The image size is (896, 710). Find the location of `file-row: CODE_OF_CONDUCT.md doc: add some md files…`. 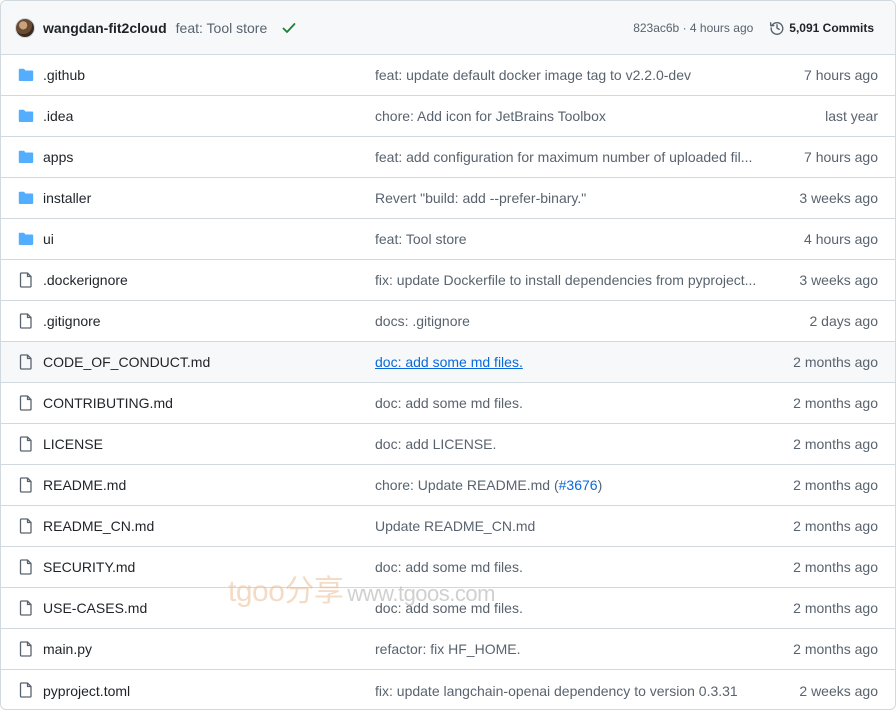

file-row: CODE_OF_CONDUCT.md doc: add some md files… is located at coordinates (448, 362).